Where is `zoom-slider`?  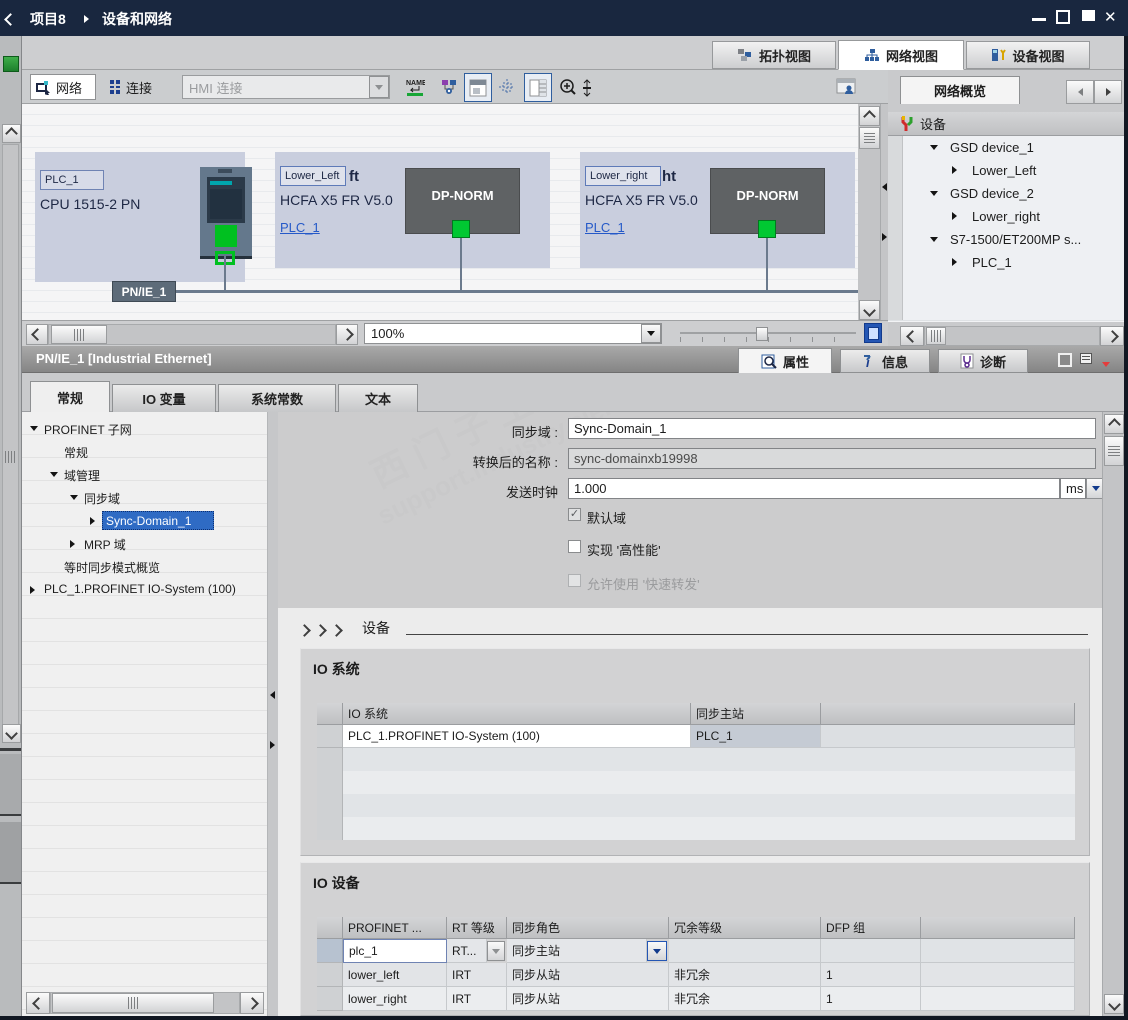 zoom-slider is located at coordinates (768, 334).